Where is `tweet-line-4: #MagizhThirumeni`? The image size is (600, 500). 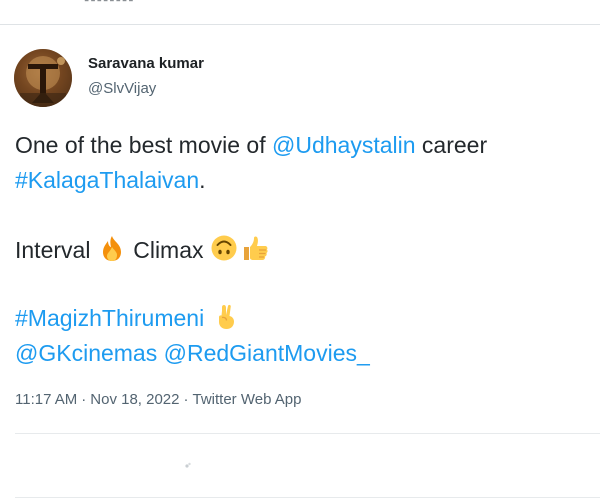
tweet-line-4: #MagizhThirumeni is located at coordinates (305, 318).